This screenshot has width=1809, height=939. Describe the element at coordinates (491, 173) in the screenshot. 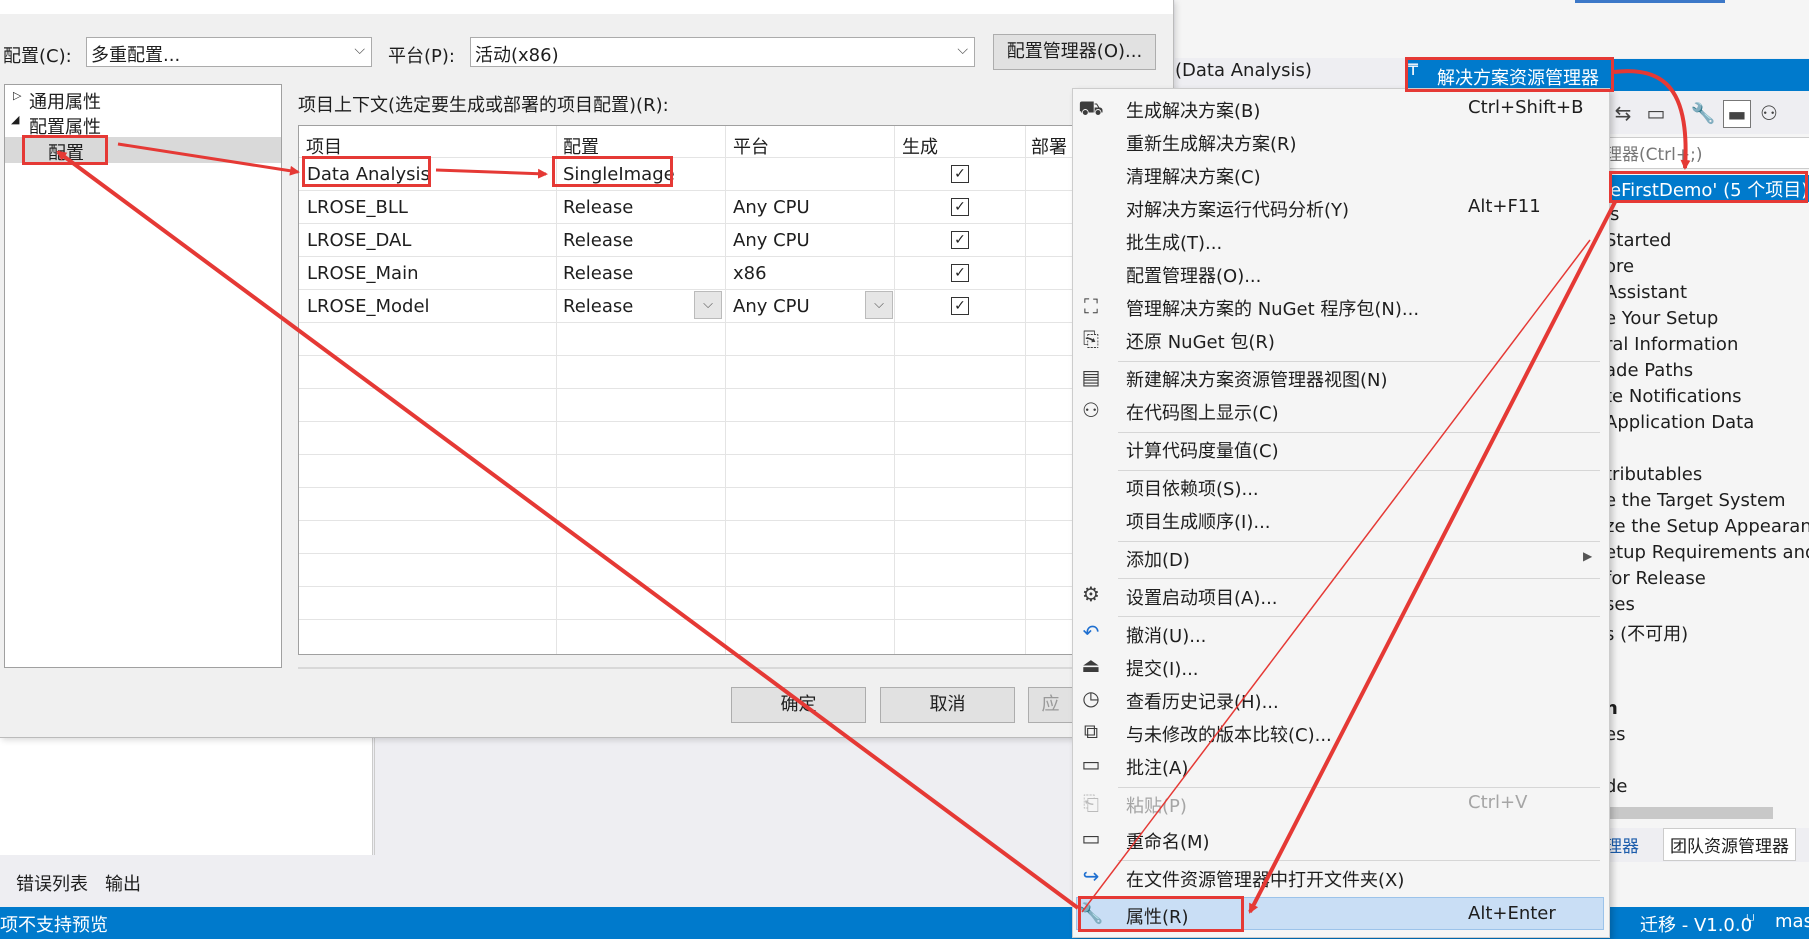

I see `arrow-project-to-config` at that location.